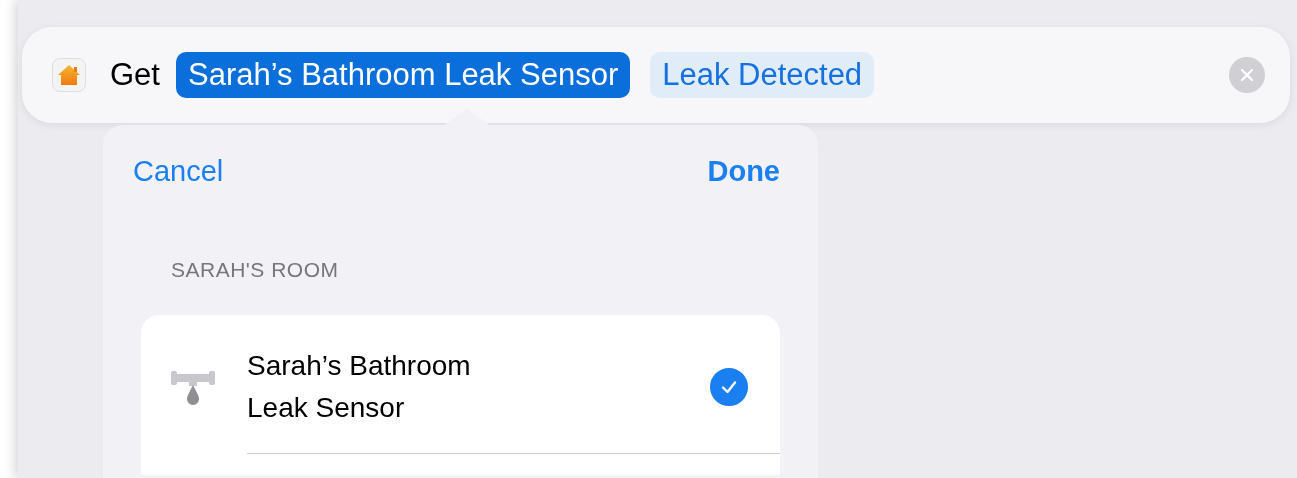 Image resolution: width=1297 pixels, height=478 pixels. What do you see at coordinates (478, 387) in the screenshot?
I see `device-name: Sarah’s Bathroom Leak Sensor` at bounding box center [478, 387].